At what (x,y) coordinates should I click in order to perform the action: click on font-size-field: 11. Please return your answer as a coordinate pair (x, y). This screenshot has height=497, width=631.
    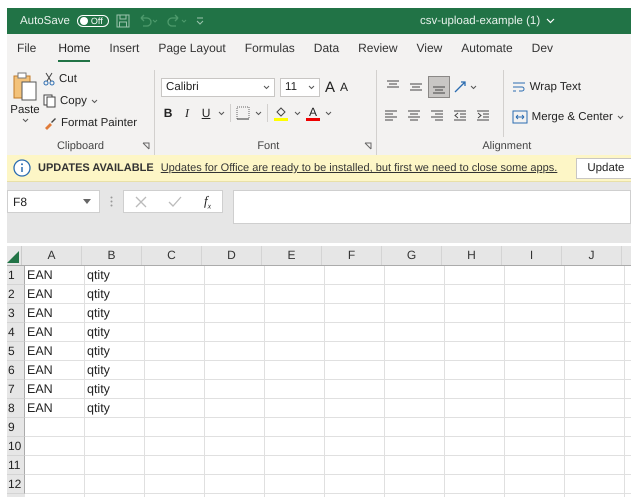
    Looking at the image, I should click on (300, 87).